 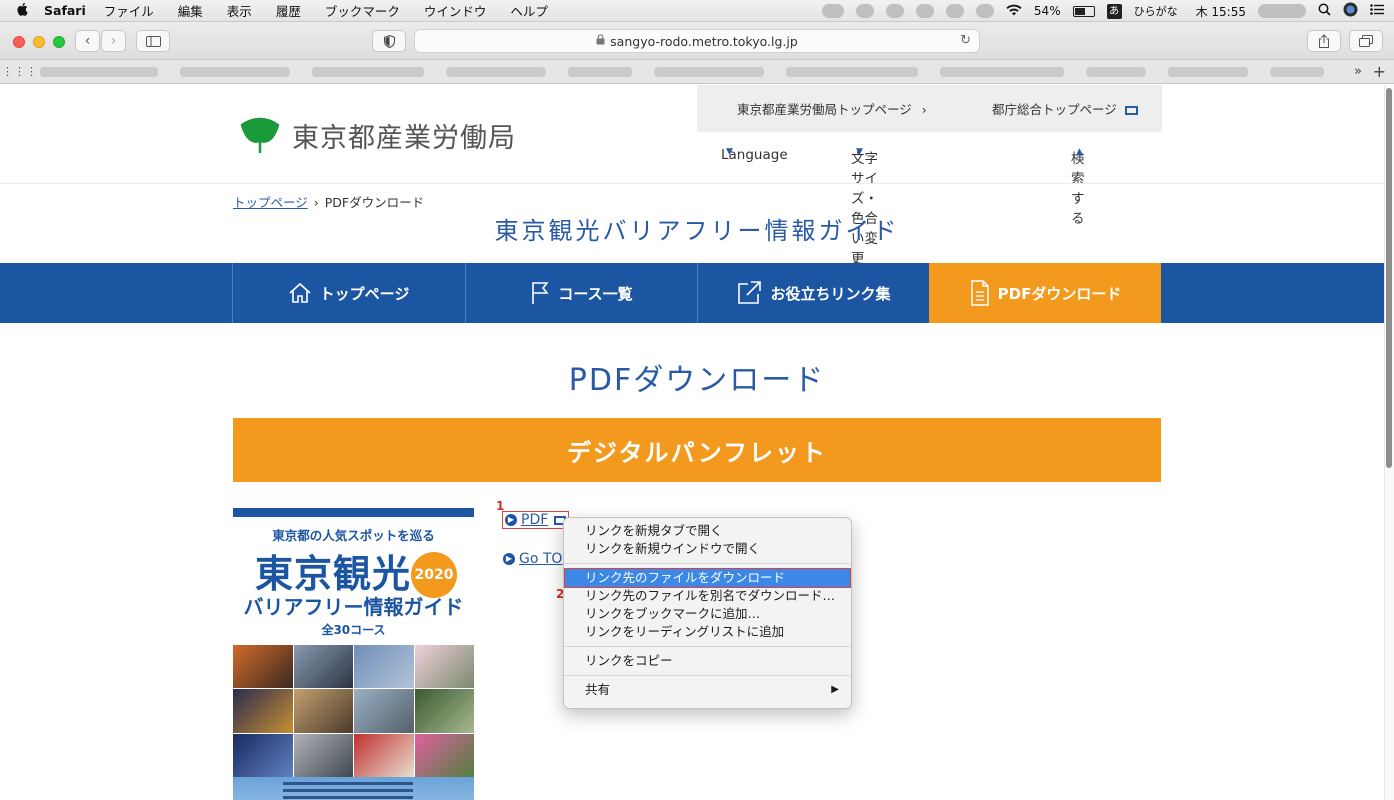 What do you see at coordinates (697, 380) in the screenshot?
I see `page-heading: PDFダウンロード` at bounding box center [697, 380].